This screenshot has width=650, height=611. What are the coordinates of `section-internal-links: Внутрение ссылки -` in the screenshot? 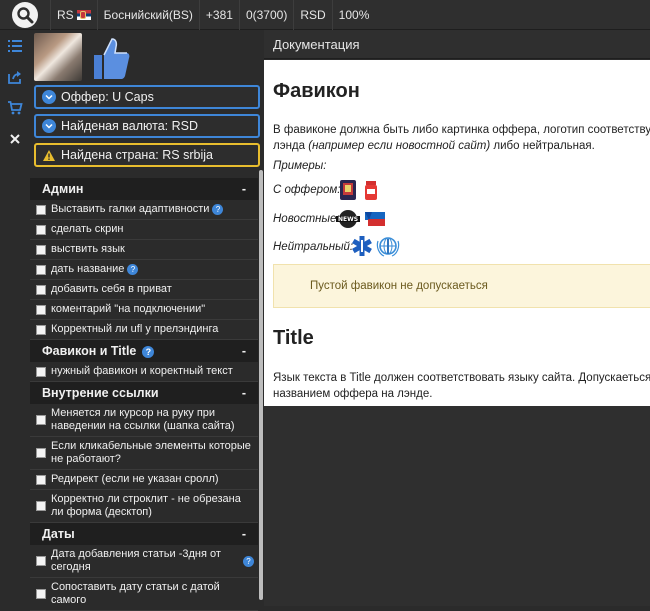 It's located at (144, 393).